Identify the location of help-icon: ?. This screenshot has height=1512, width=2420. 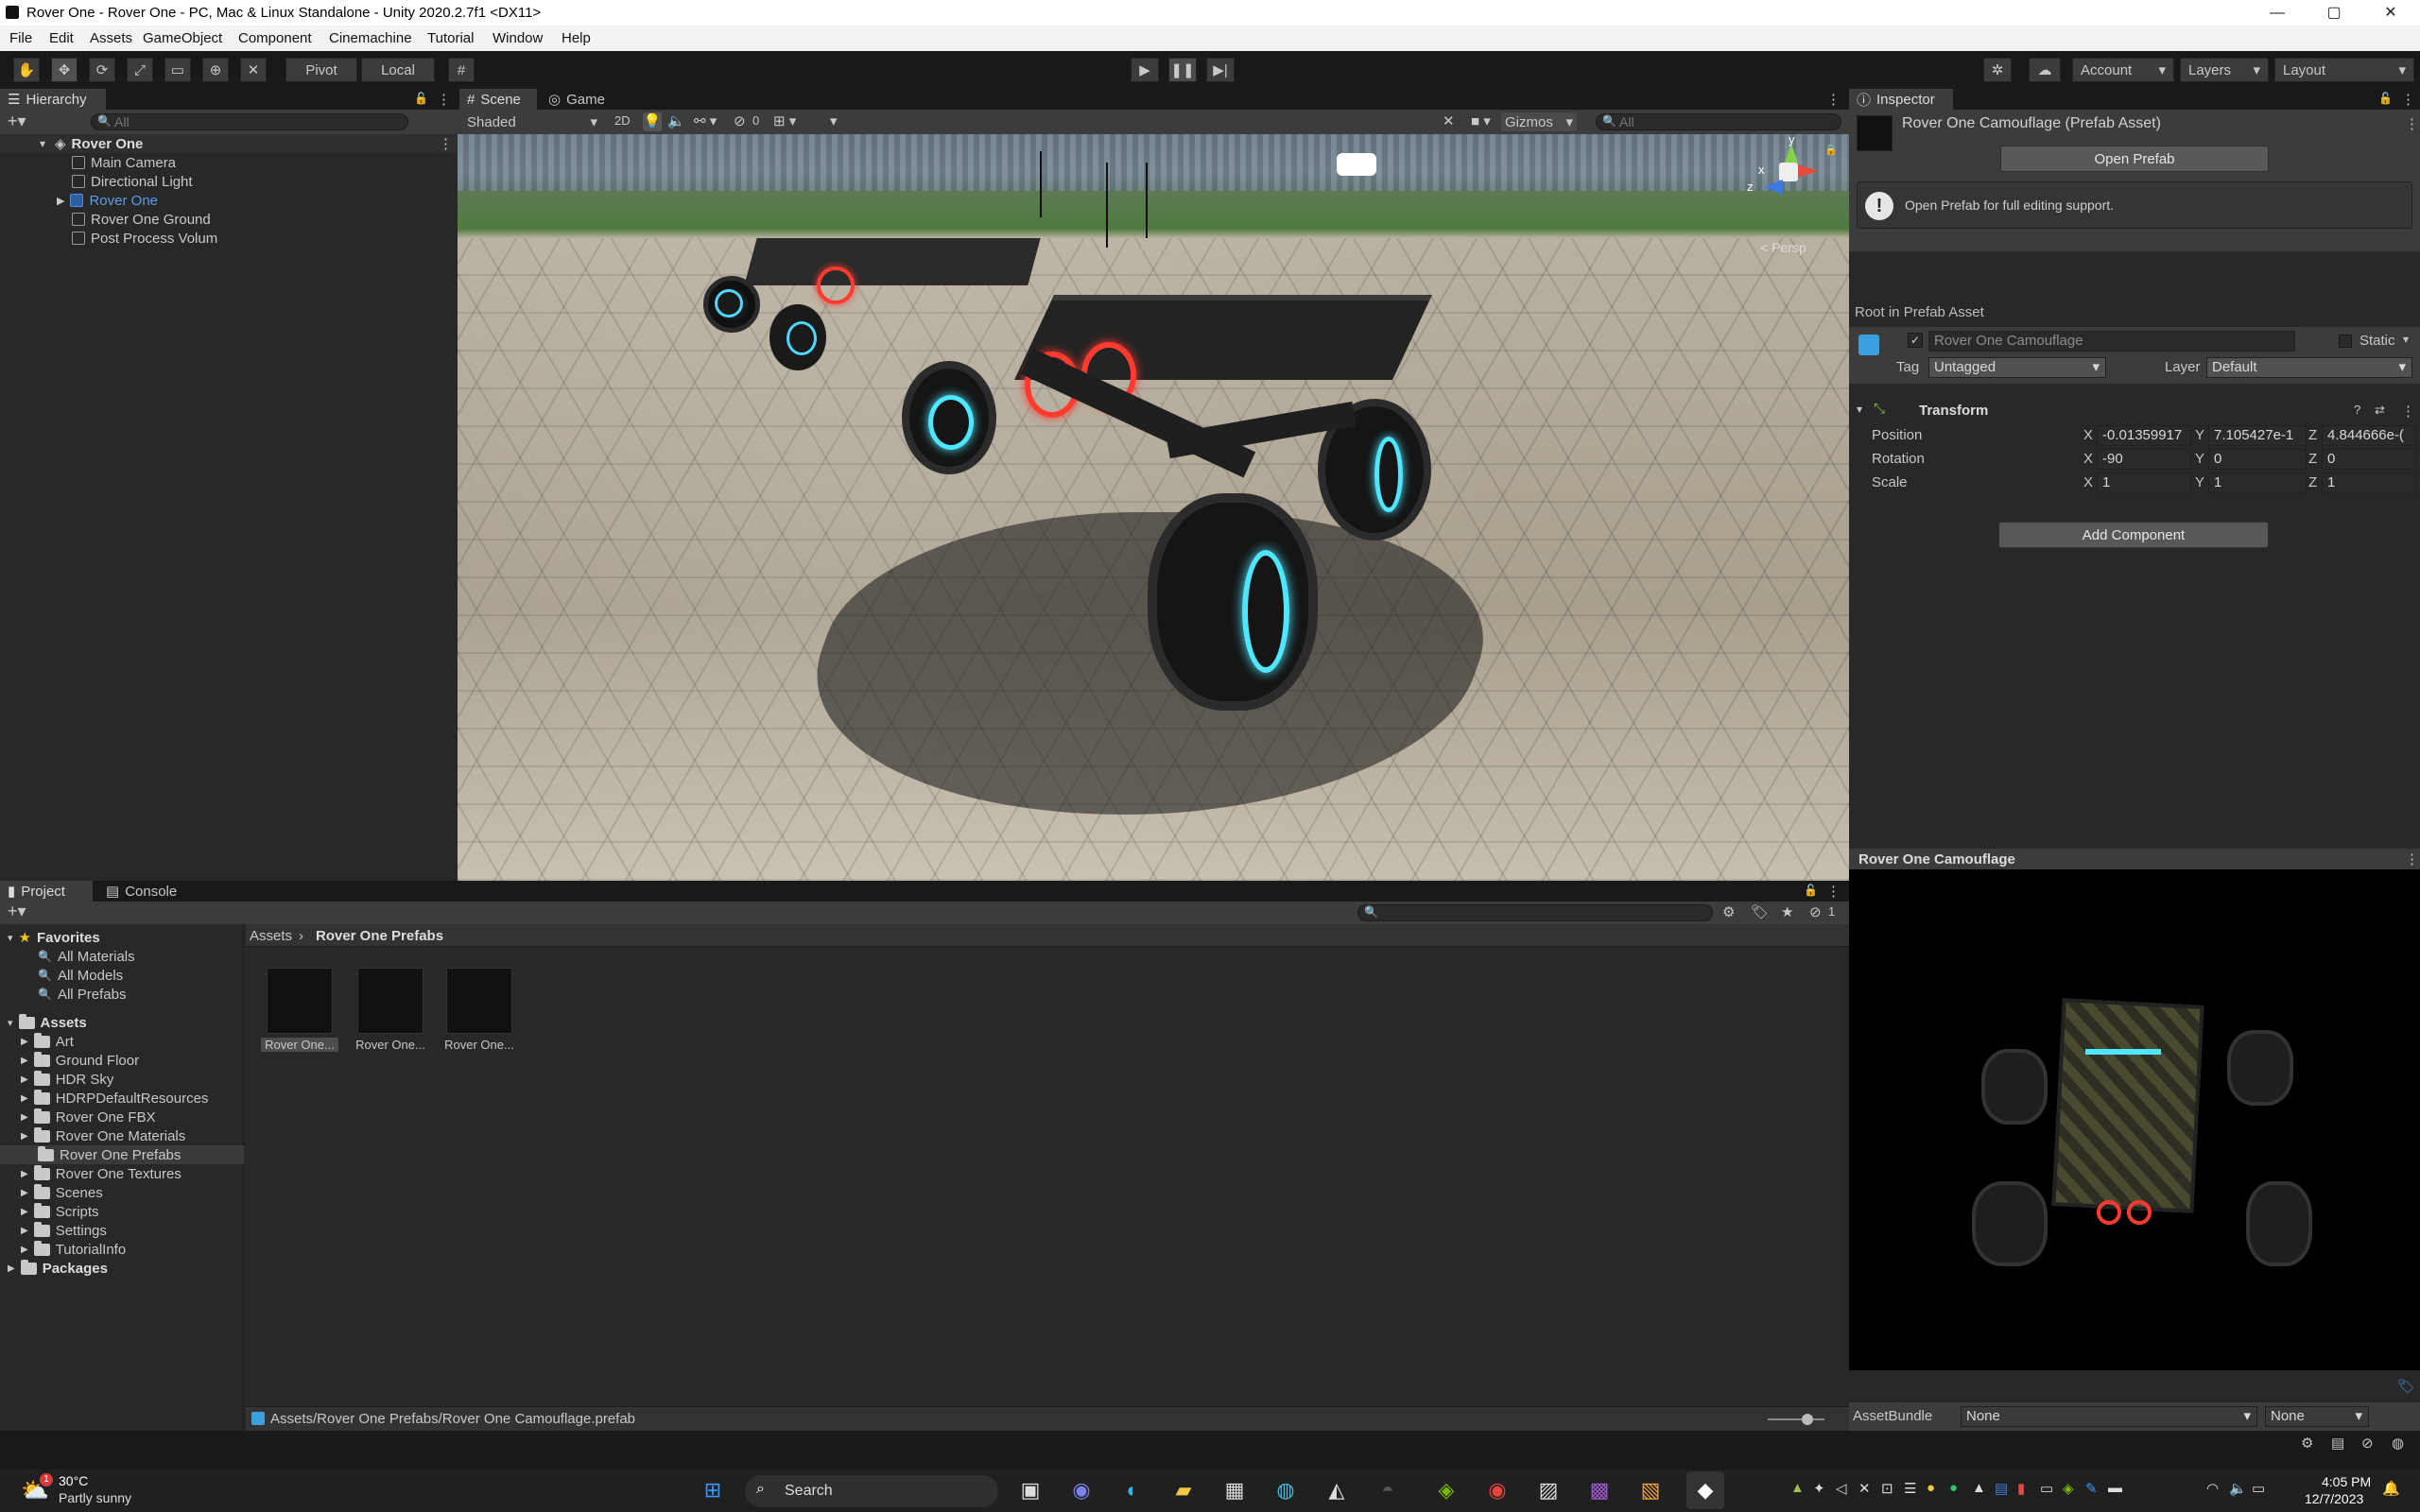
(2357, 410).